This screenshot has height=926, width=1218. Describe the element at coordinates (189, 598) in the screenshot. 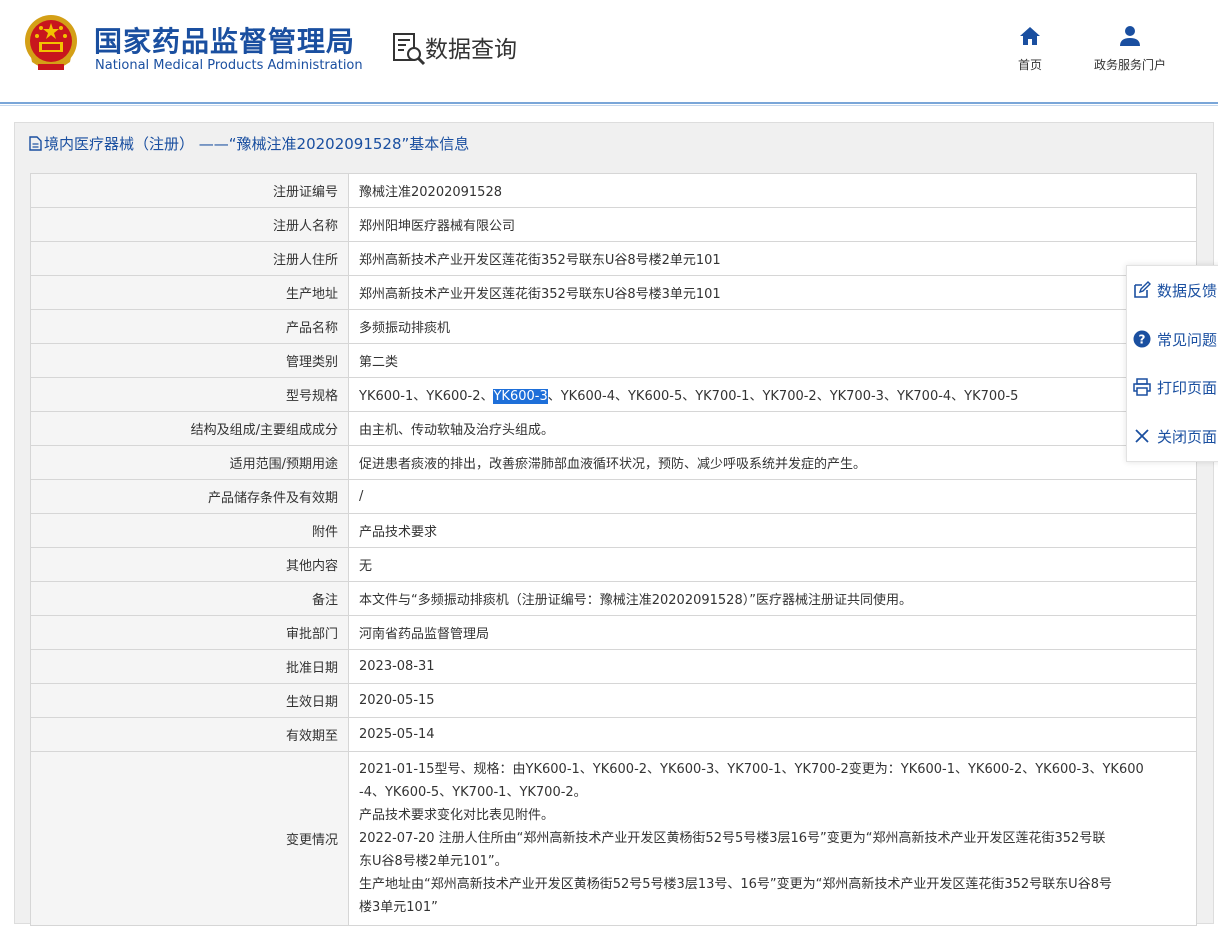

I see `row-label: 备注` at that location.